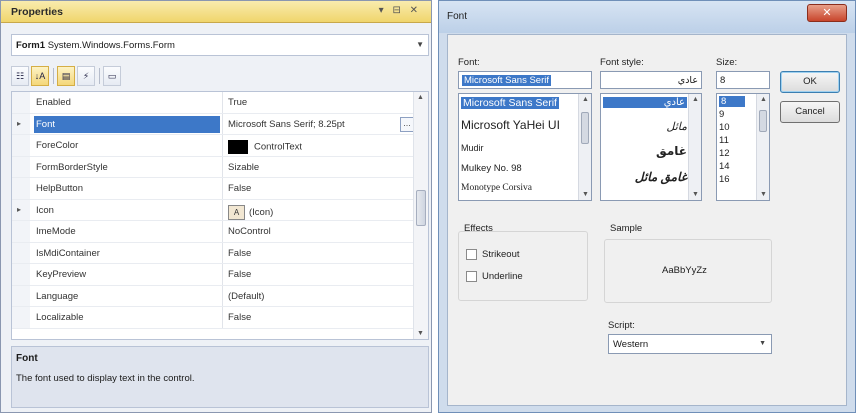 This screenshot has height=413, width=856. Describe the element at coordinates (647, 17) in the screenshot. I see `font-dialog-title-bar: Font ✕` at that location.